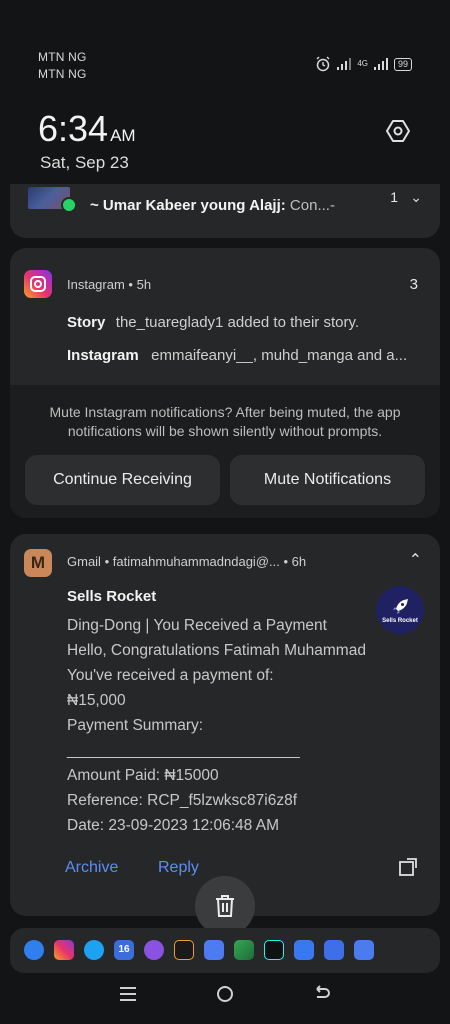 The height and width of the screenshot is (1024, 450). I want to click on instagram-time: 5h, so click(144, 284).